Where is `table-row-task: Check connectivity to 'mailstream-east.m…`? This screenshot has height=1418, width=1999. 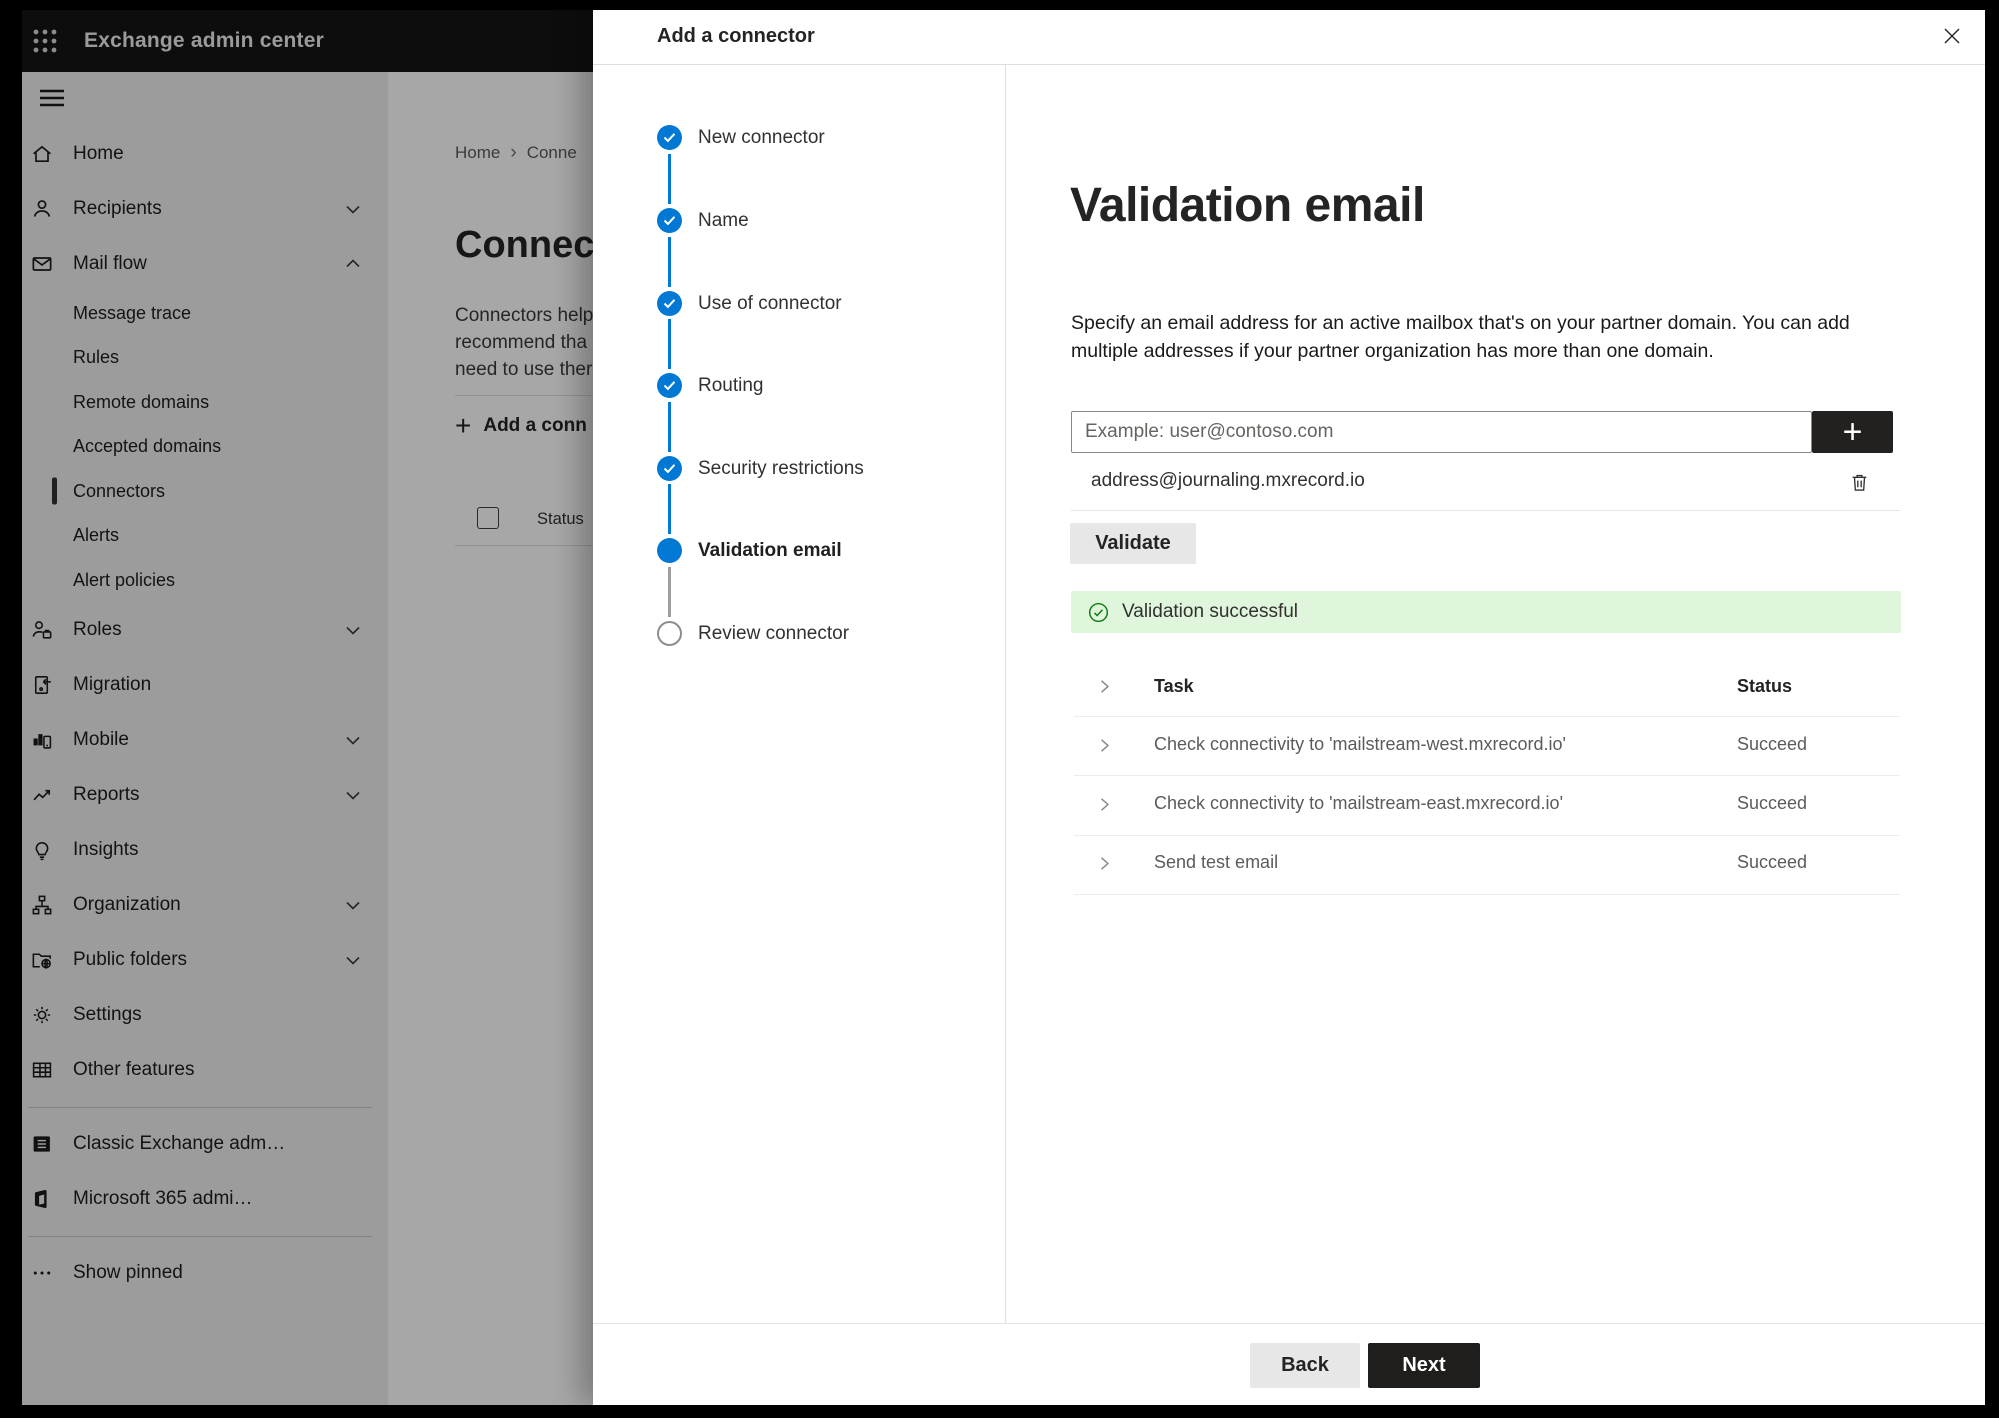 table-row-task: Check connectivity to 'mailstream-east.m… is located at coordinates (1359, 803).